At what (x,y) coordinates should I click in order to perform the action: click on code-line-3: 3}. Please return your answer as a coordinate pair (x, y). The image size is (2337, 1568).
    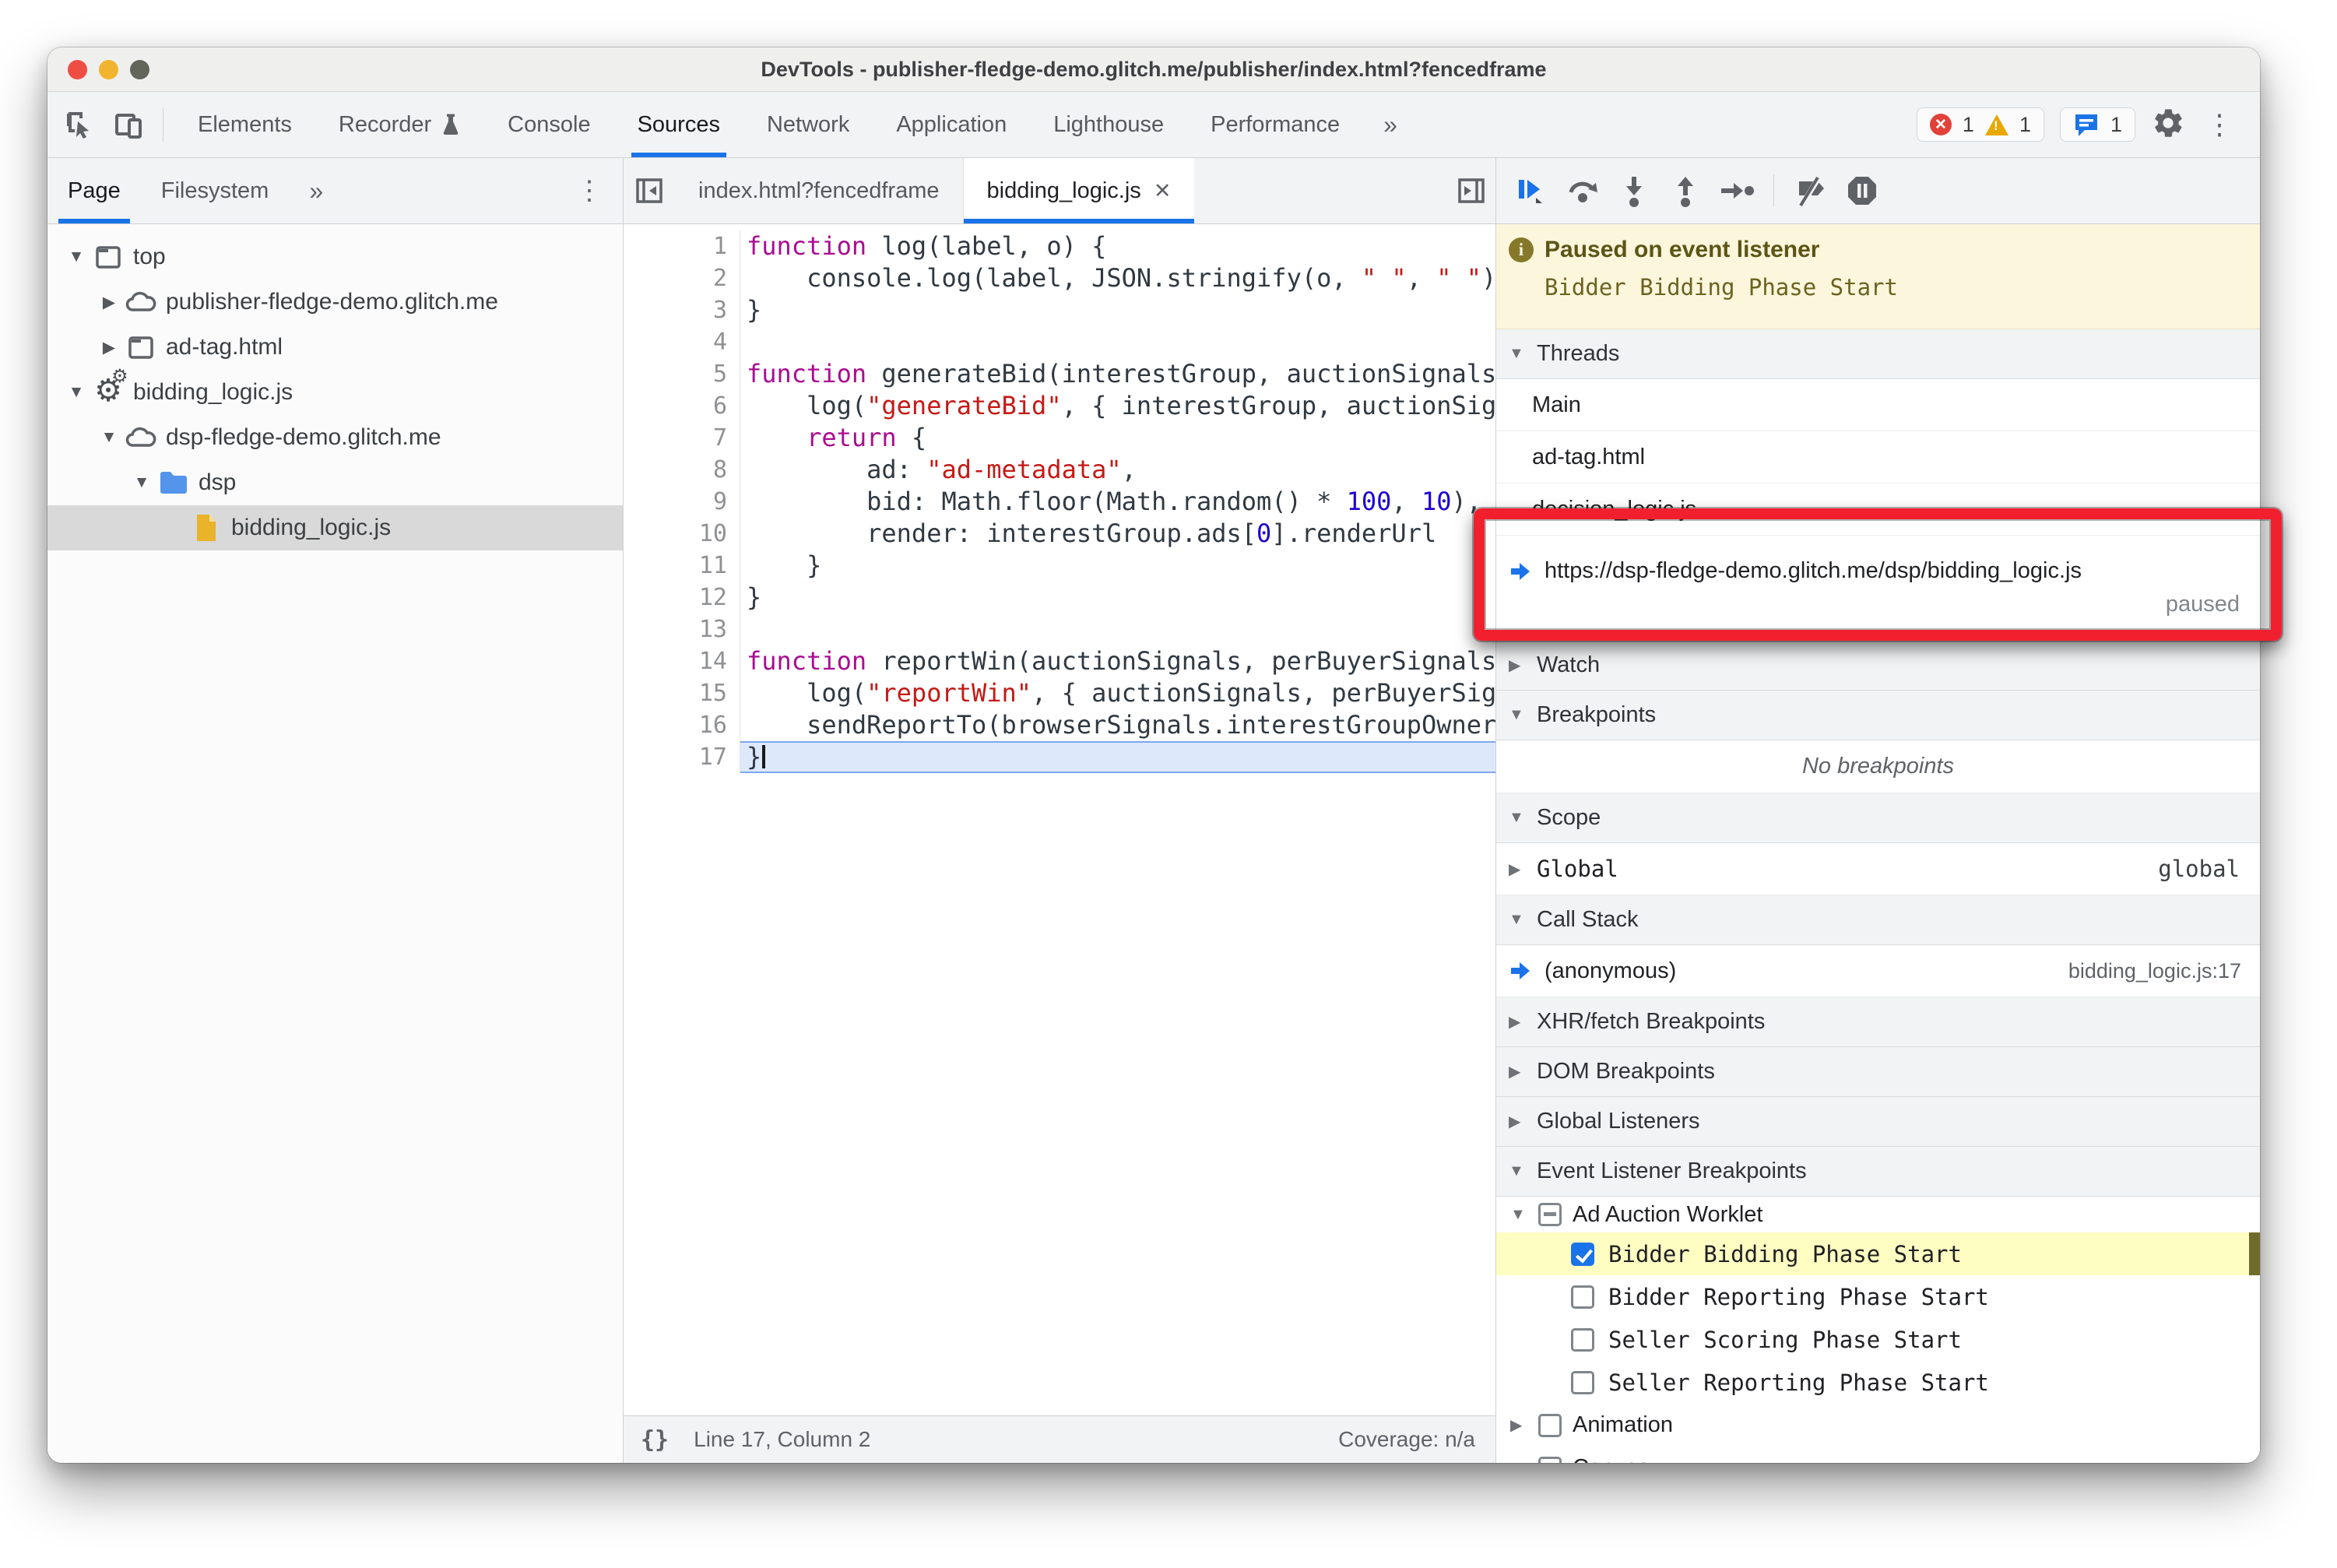
    Looking at the image, I should click on (1059, 310).